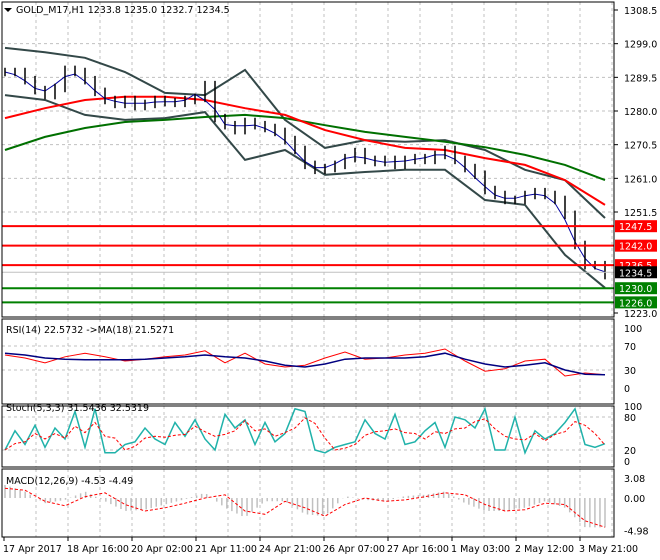 The height and width of the screenshot is (560, 660). I want to click on stoch-tick-label: 80, so click(630, 418).